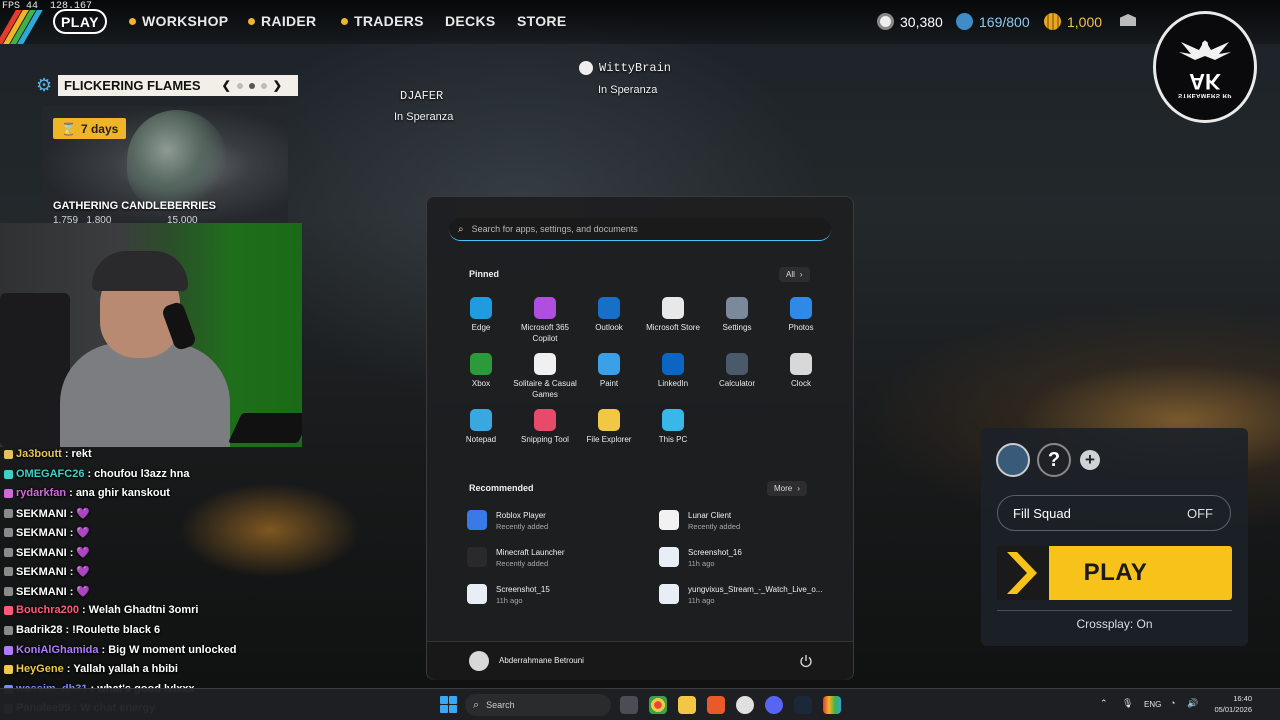 The width and height of the screenshot is (1280, 720). Describe the element at coordinates (609, 381) in the screenshot. I see `pinned-app: Paint` at that location.